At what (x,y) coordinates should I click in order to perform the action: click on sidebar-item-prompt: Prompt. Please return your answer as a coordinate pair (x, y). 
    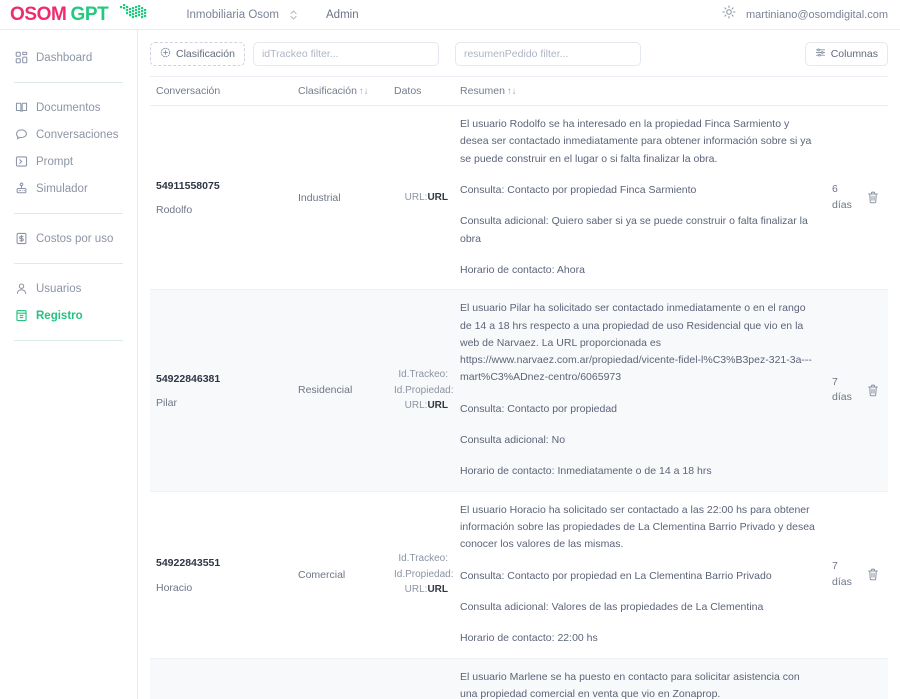
    Looking at the image, I should click on (68, 161).